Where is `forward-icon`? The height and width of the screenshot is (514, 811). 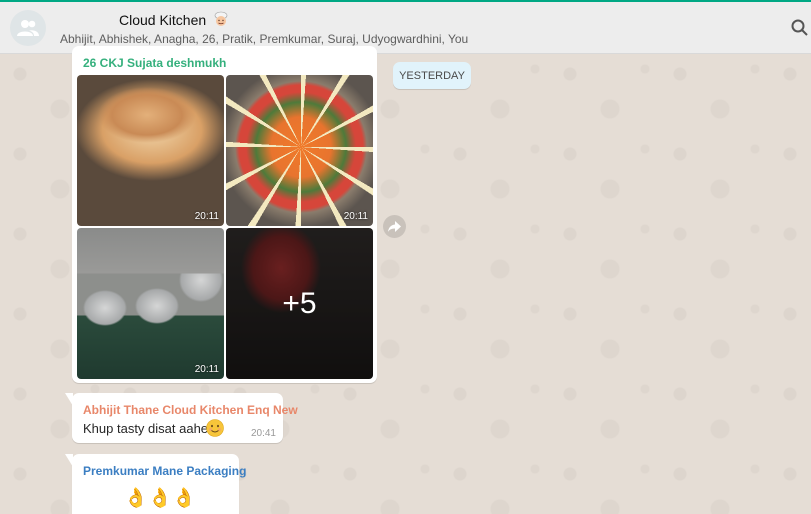
forward-icon is located at coordinates (394, 226).